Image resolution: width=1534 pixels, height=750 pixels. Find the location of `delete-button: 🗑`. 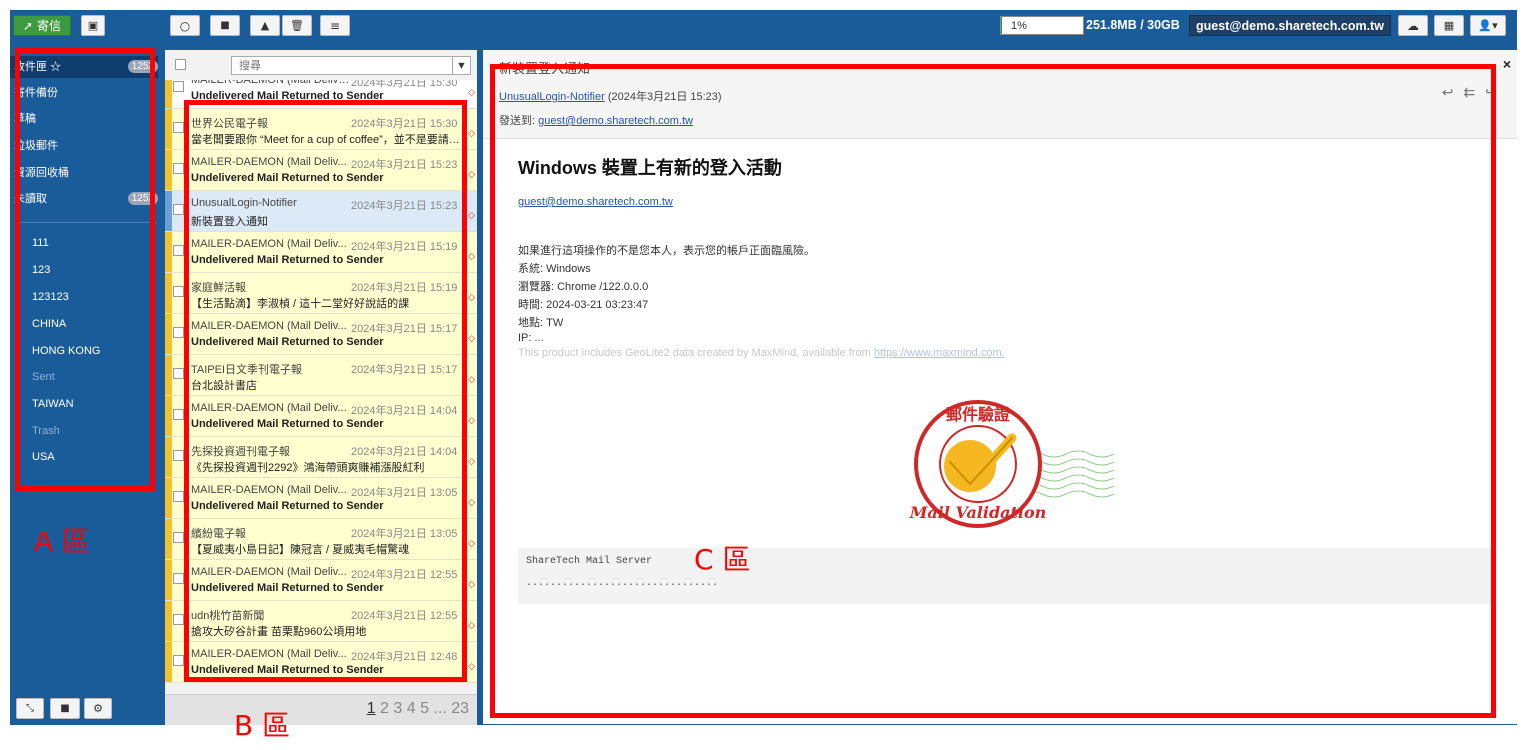

delete-button: 🗑 is located at coordinates (297, 25).